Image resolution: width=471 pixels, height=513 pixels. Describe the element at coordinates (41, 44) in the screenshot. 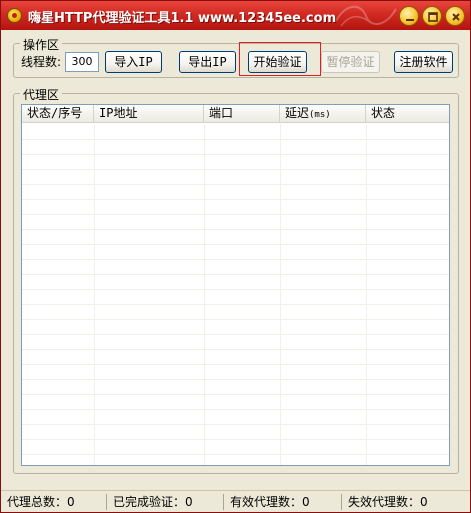

I see `operations-group-title: 操作区` at that location.